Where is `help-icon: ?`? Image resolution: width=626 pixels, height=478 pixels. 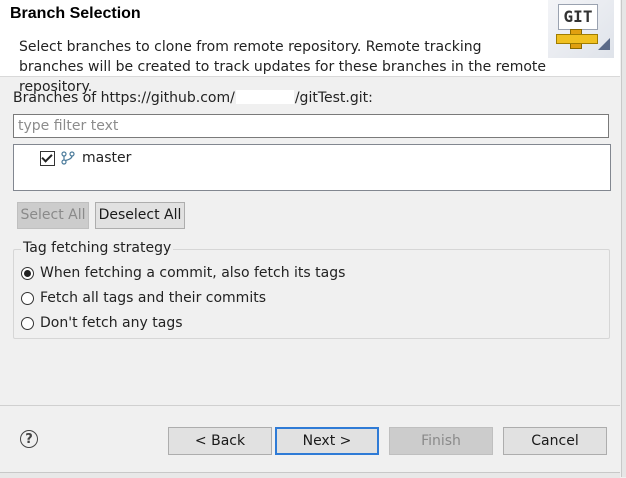
help-icon: ? is located at coordinates (29, 439).